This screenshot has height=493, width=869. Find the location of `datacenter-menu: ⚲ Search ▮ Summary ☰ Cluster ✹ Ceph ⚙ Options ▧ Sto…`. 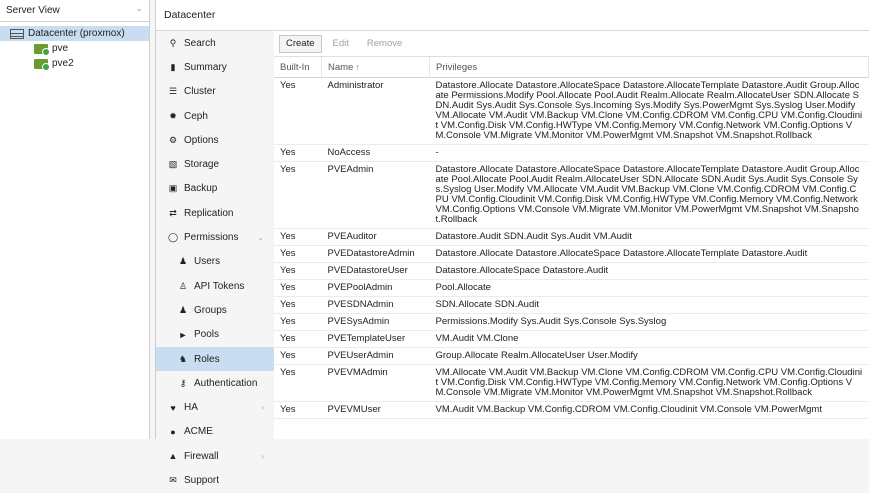

datacenter-menu: ⚲ Search ▮ Summary ☰ Cluster ✹ Ceph ⚙ Options ▧ Sto… is located at coordinates (215, 258).